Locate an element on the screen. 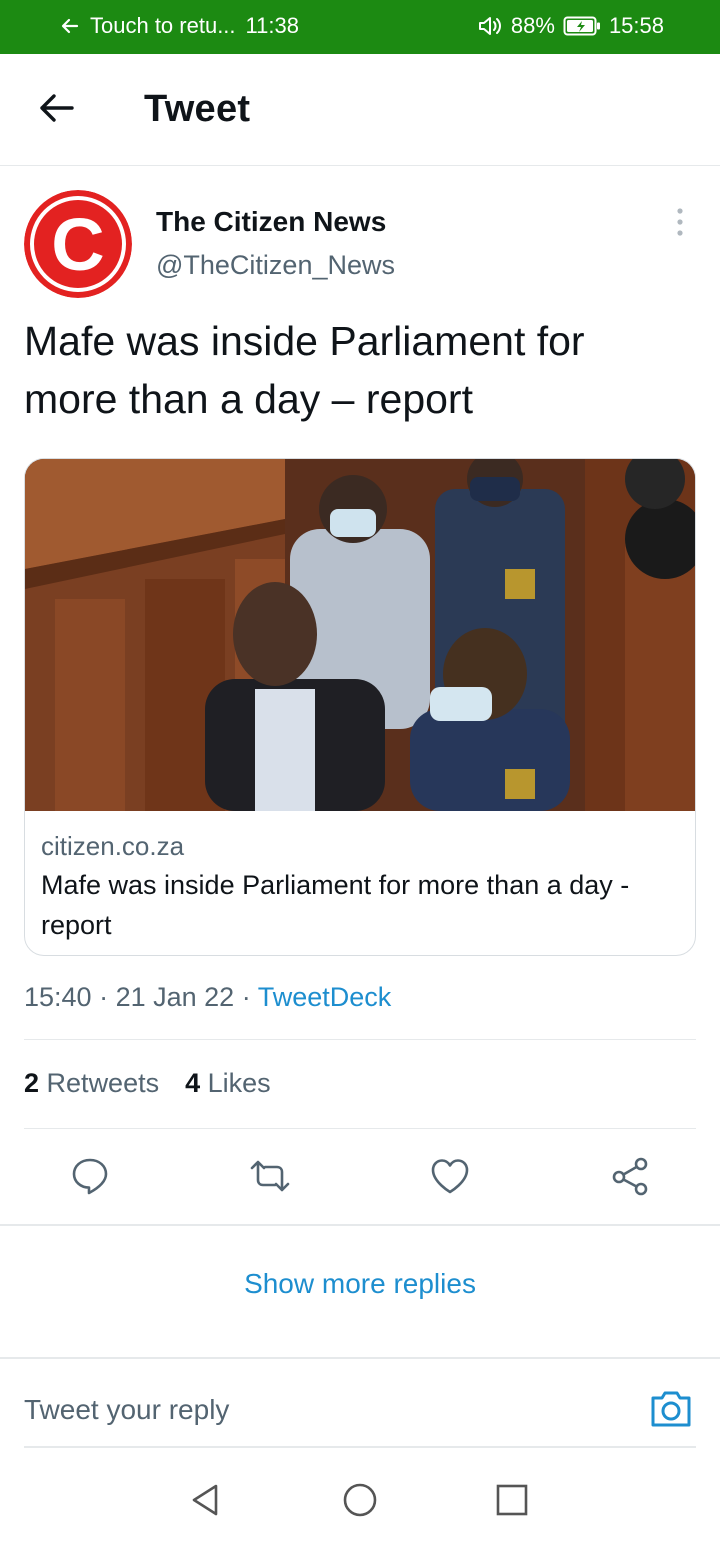  home-circle-icon is located at coordinates (360, 1502).